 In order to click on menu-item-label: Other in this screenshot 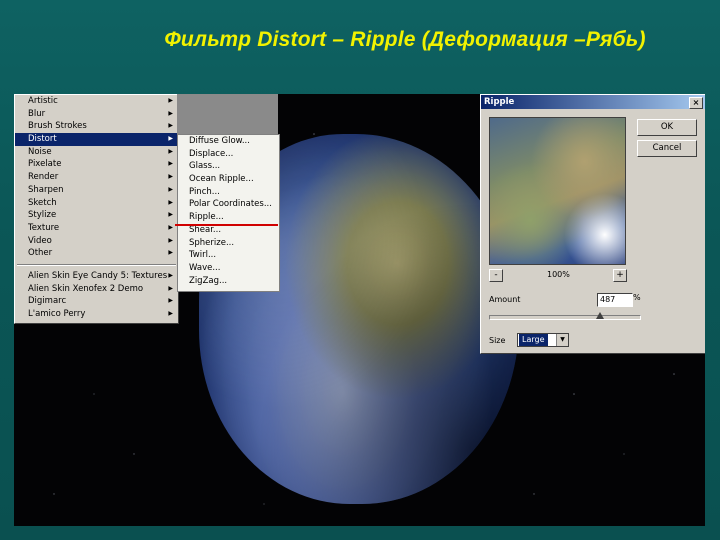, I will do `click(40, 253)`.